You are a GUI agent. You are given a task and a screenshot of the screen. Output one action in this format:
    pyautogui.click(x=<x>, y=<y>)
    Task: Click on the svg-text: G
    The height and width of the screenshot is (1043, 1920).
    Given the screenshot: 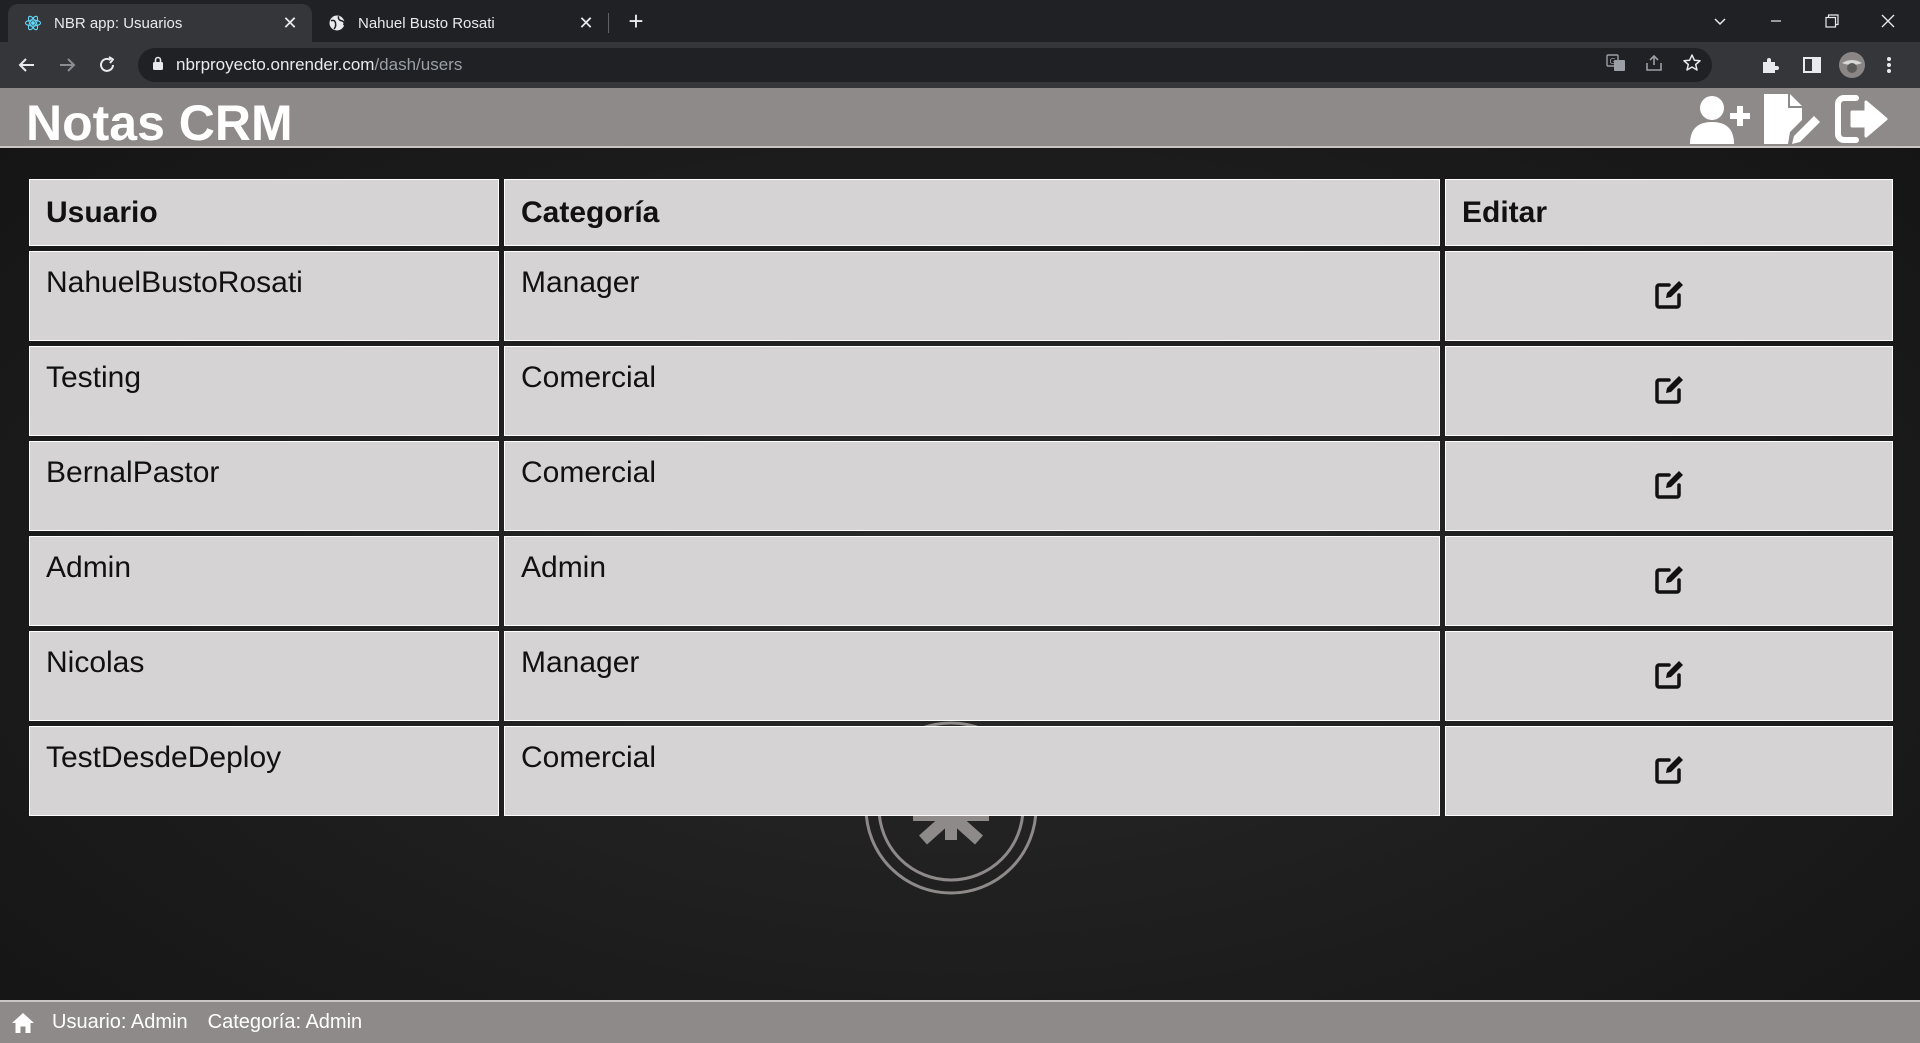 What is the action you would take?
    pyautogui.click(x=1613, y=61)
    